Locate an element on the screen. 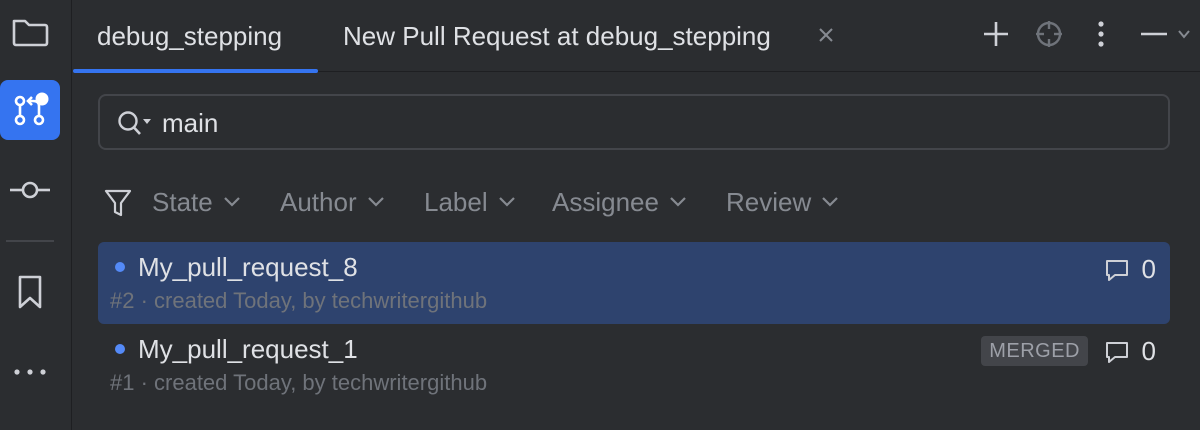  options-menu-button is located at coordinates (1101, 34).